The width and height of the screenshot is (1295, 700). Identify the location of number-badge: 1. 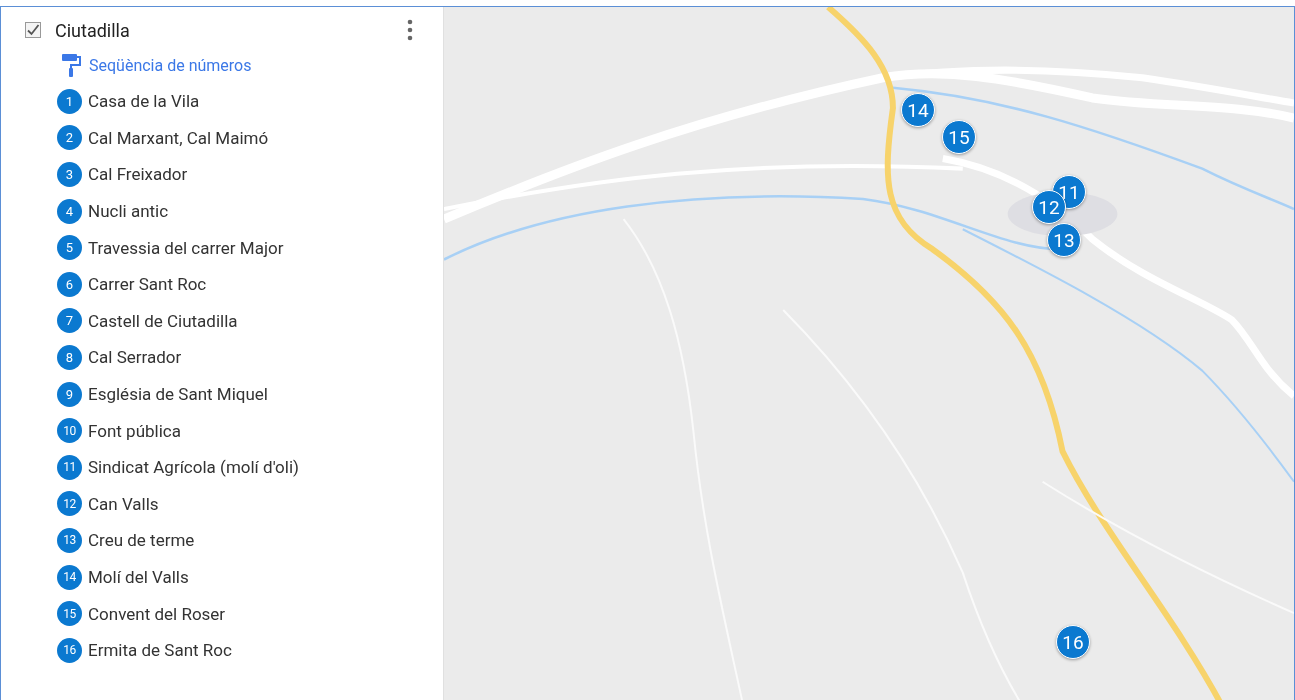
(69, 101).